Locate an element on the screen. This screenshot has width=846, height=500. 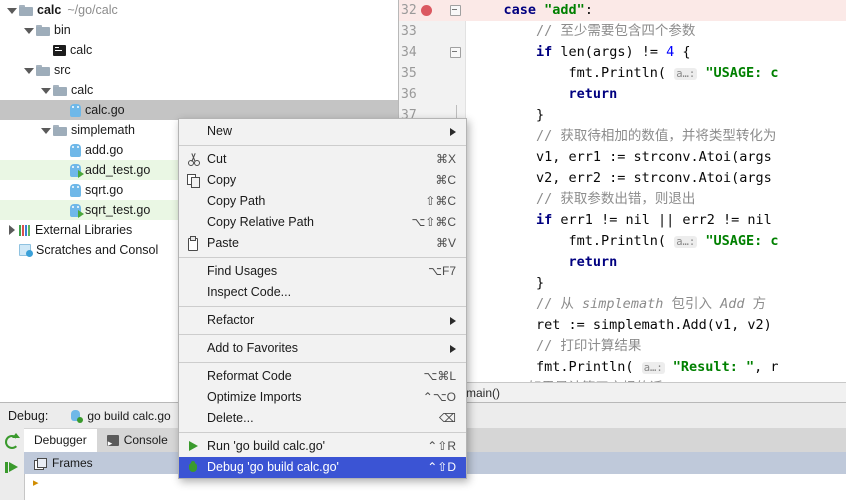
gutter-line: 35 is located at coordinates (432, 73).